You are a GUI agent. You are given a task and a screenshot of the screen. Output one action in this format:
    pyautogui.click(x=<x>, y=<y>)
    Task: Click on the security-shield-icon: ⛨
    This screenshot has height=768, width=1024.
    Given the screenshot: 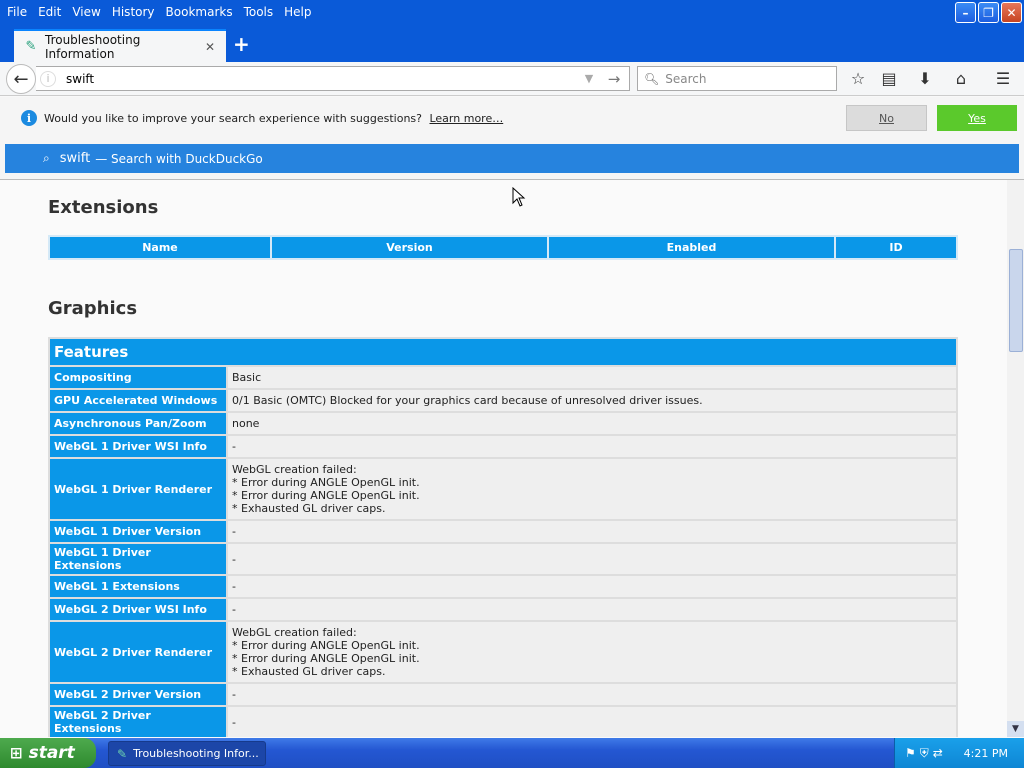 What is the action you would take?
    pyautogui.click(x=924, y=753)
    